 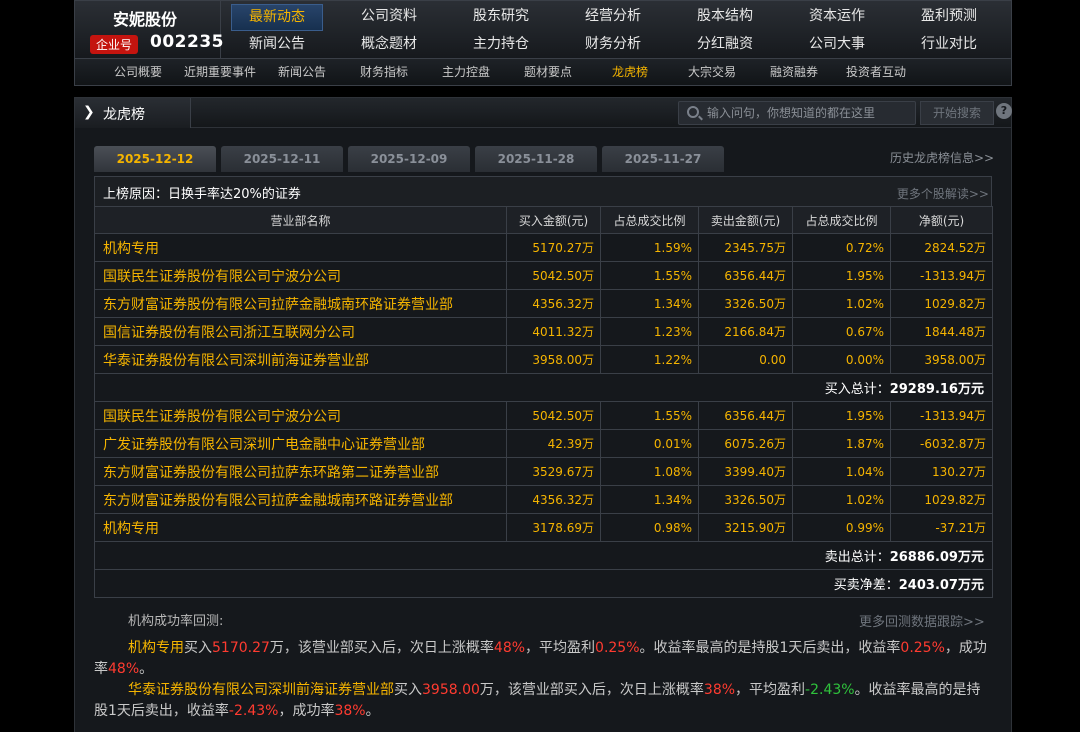 What do you see at coordinates (114, 44) in the screenshot?
I see `enterprise-badge: 企业号` at bounding box center [114, 44].